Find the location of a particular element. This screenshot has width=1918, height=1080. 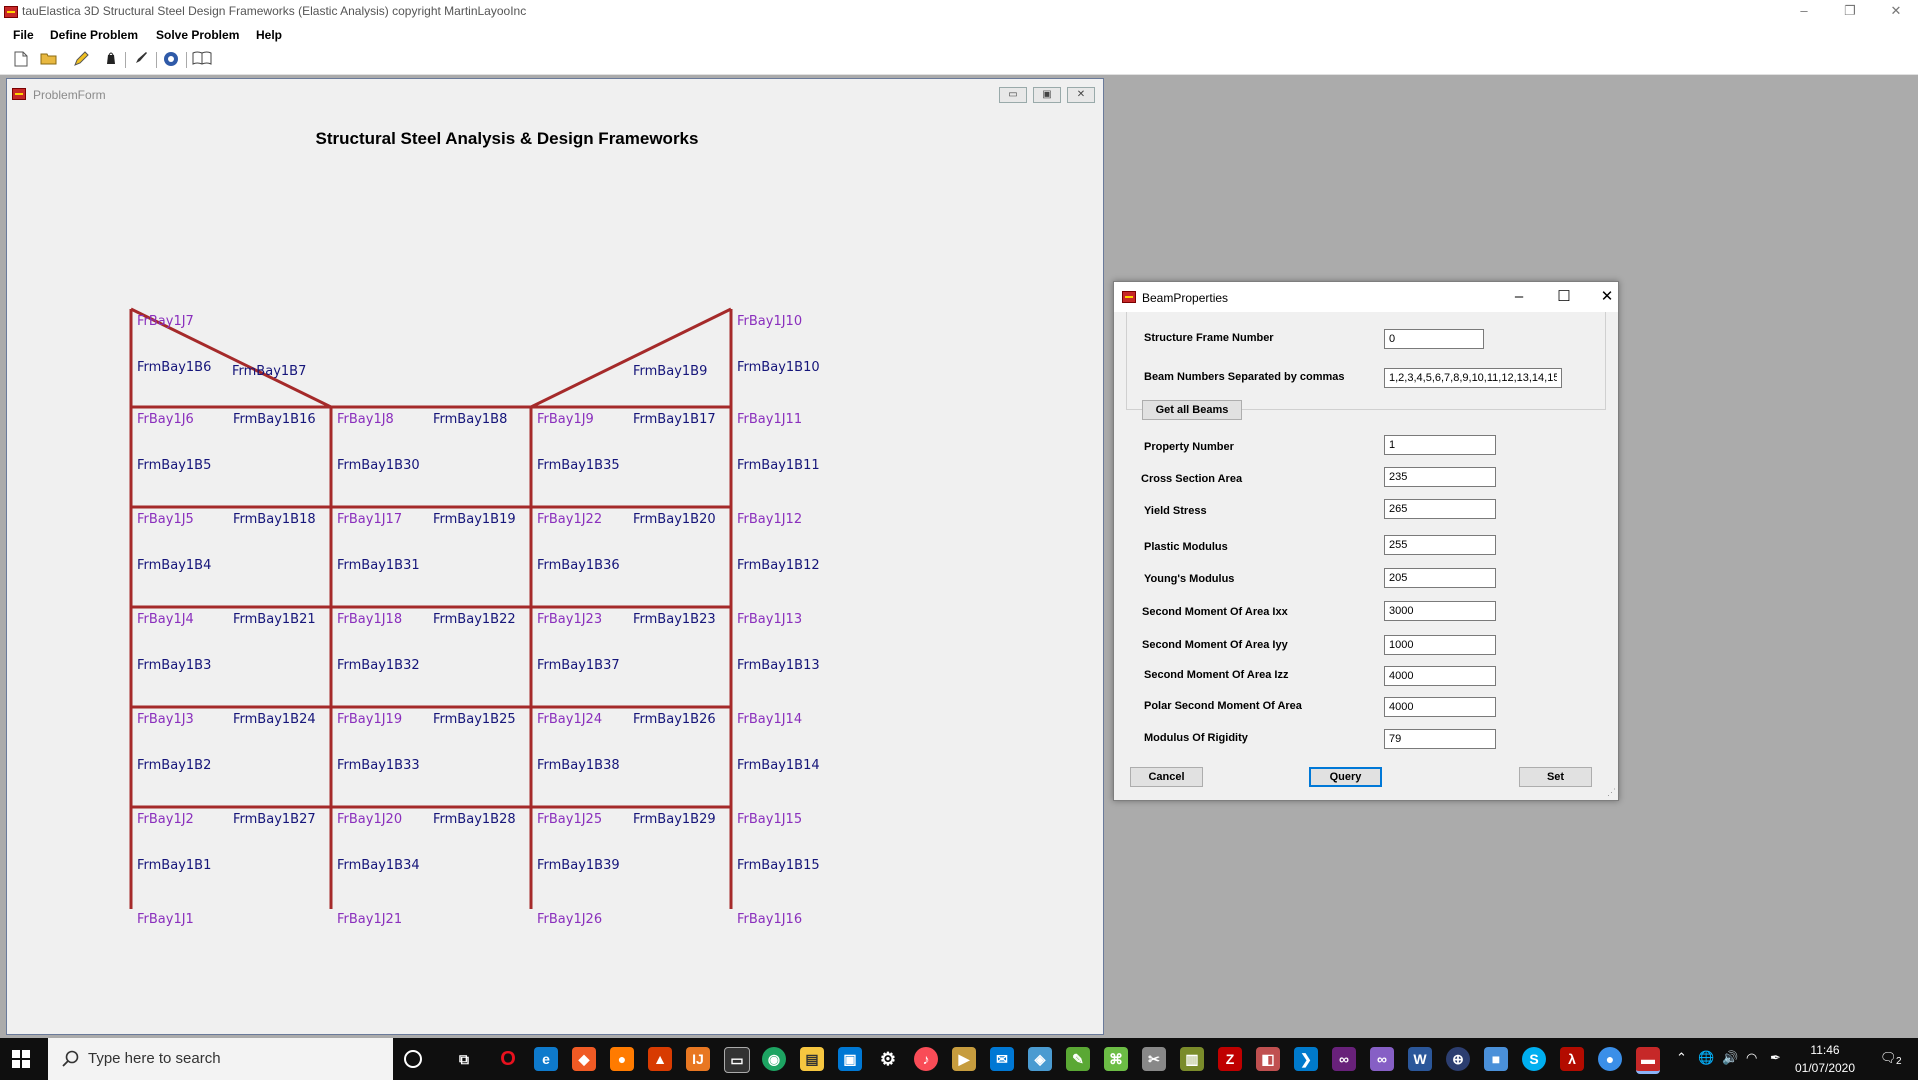

visual-studio-icon: ∞ is located at coordinates (1344, 1059).